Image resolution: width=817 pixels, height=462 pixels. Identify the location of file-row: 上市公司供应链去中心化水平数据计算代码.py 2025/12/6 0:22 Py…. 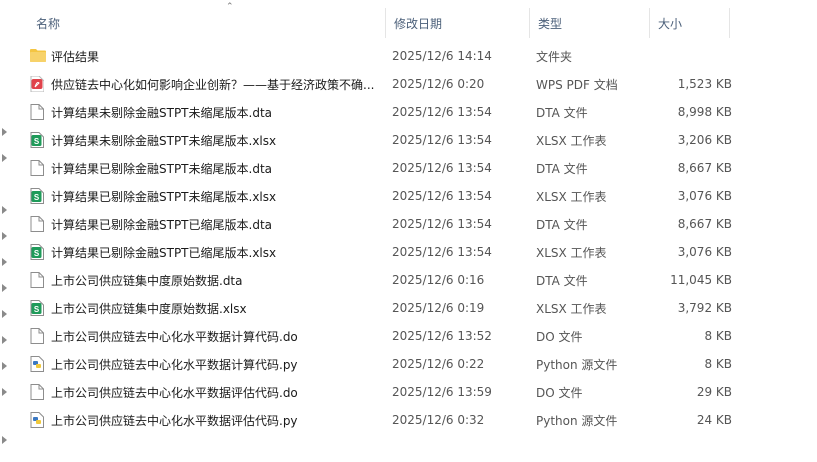
(390, 364).